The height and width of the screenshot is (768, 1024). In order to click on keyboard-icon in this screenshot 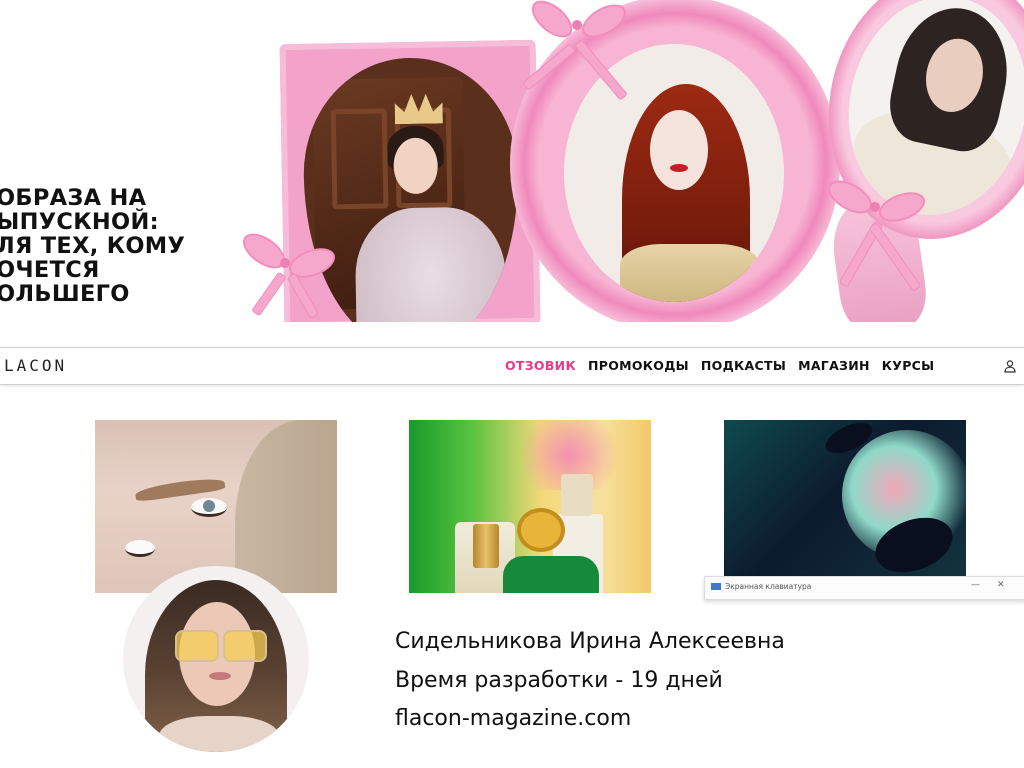, I will do `click(716, 586)`.